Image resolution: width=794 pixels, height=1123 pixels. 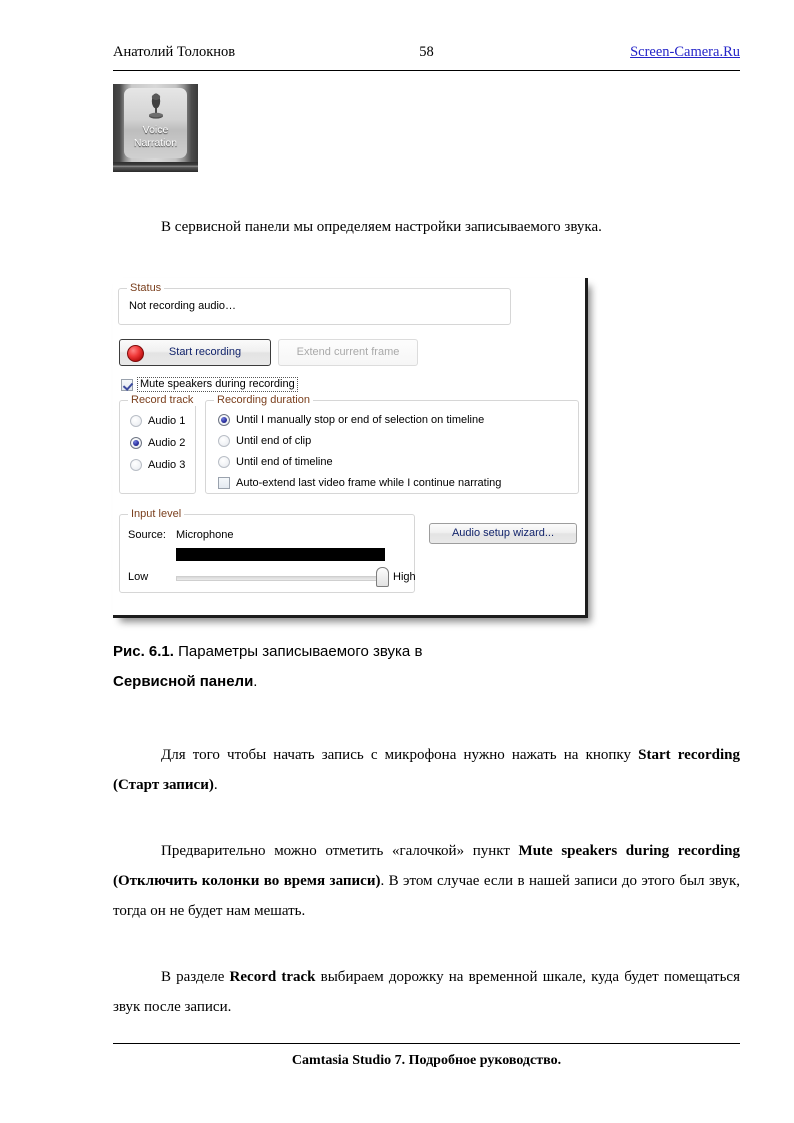 What do you see at coordinates (217, 384) in the screenshot?
I see `mute-speakers-label: Mute speakers during recording` at bounding box center [217, 384].